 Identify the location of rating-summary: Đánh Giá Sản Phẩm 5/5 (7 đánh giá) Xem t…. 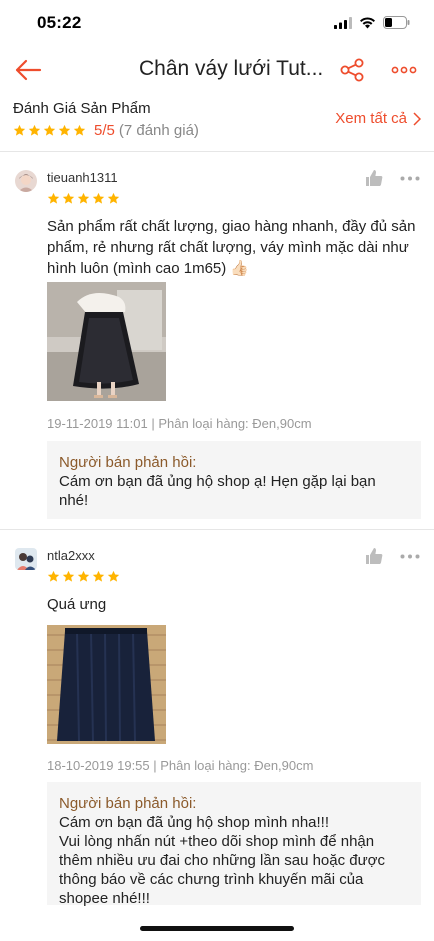
(217, 124).